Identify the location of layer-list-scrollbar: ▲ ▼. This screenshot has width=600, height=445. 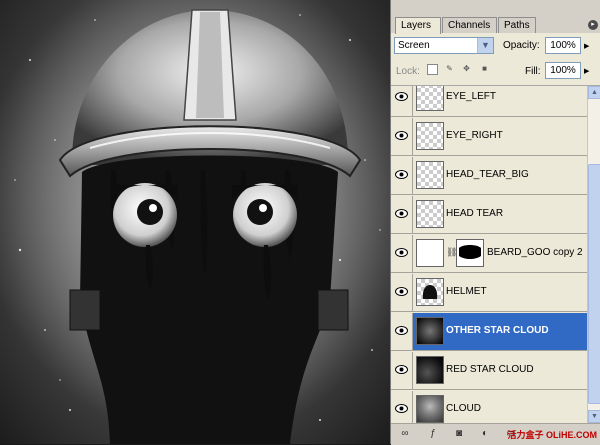
(593, 254).